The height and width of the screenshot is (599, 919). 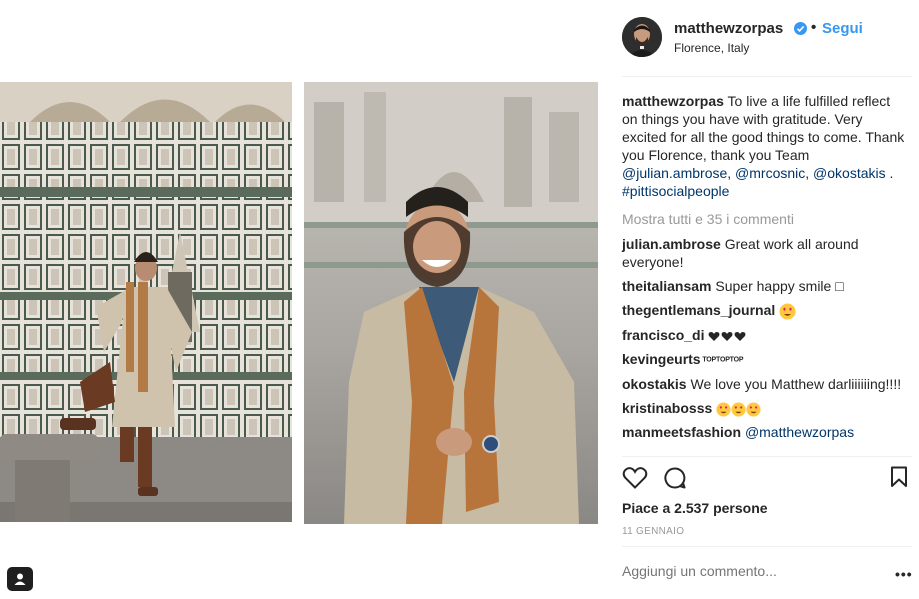 I want to click on comment-username: julian.ambrose, so click(x=671, y=244).